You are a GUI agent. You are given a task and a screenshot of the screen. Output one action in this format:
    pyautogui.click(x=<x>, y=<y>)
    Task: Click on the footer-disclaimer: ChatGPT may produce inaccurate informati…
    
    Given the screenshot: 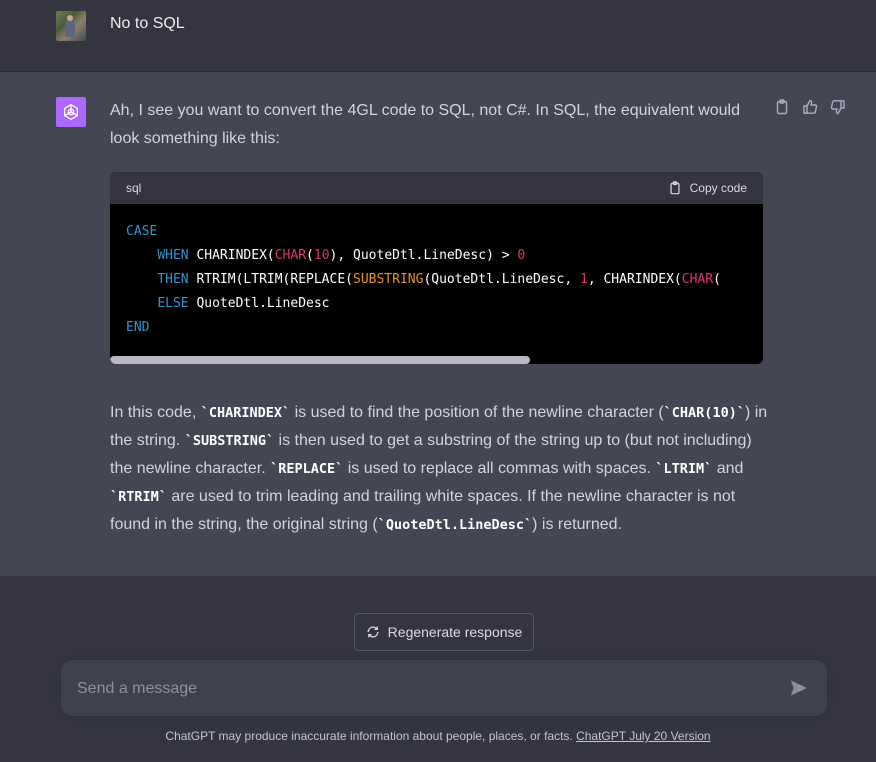 What is the action you would take?
    pyautogui.click(x=438, y=736)
    